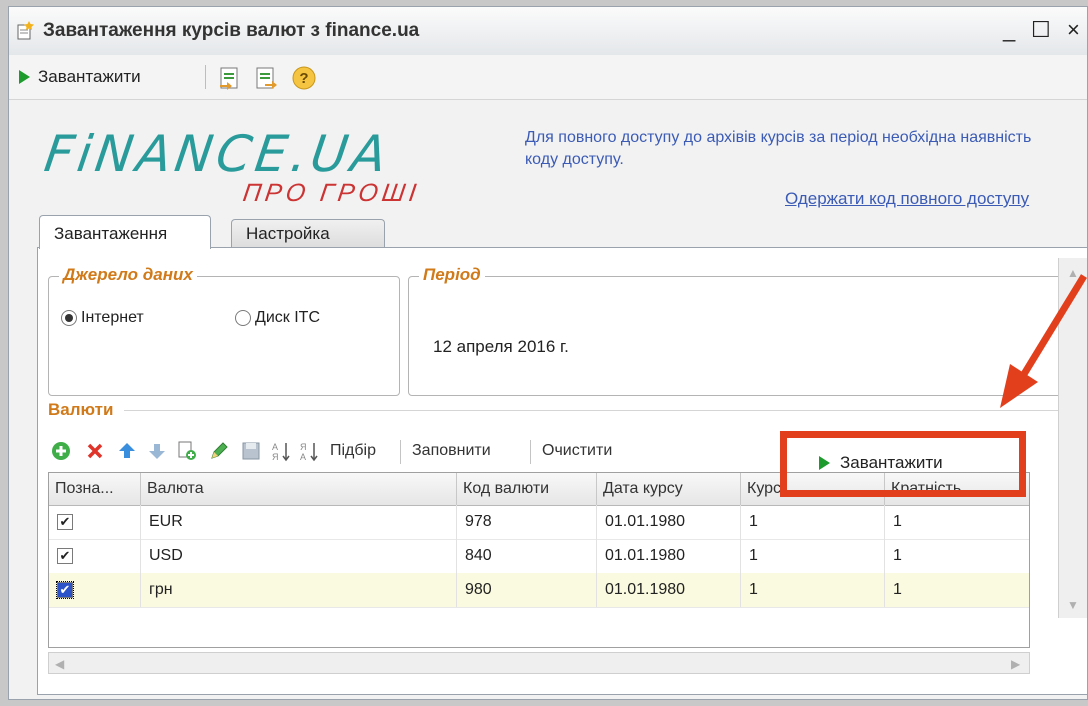 This screenshot has width=1088, height=706. I want to click on sort-ascending-icon: A Я, so click(281, 451).